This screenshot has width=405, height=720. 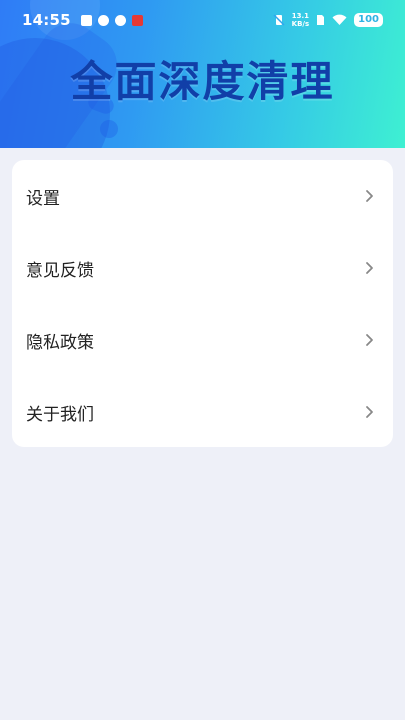 I want to click on notification-icons, so click(x=111, y=20).